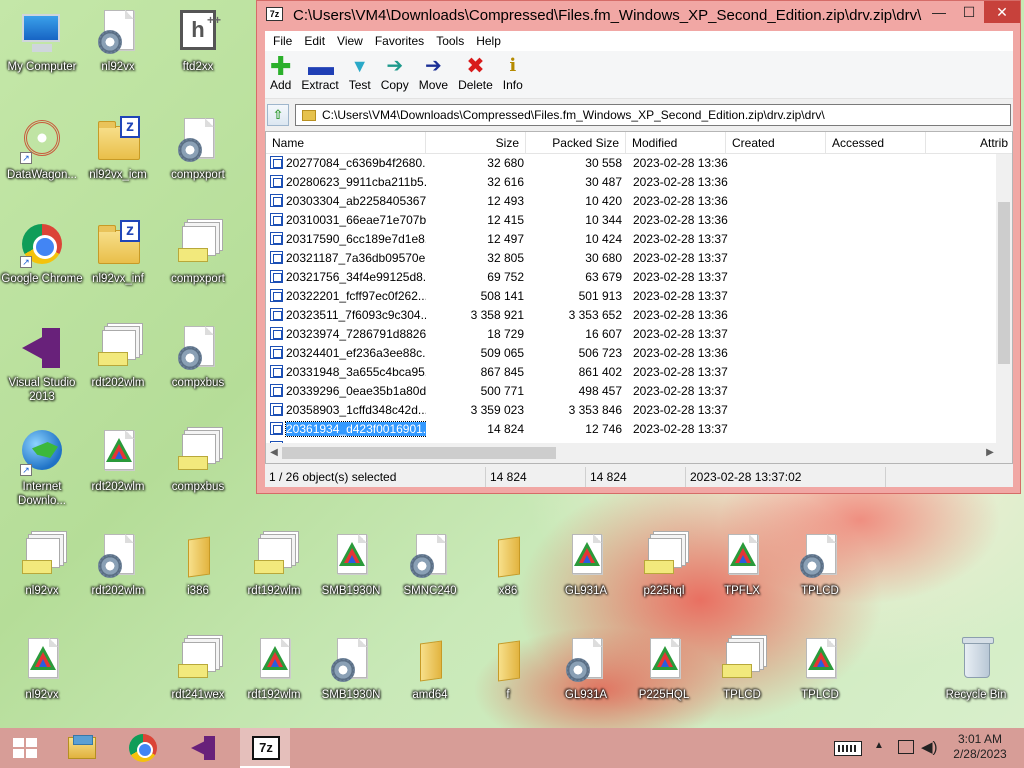  What do you see at coordinates (508, 678) in the screenshot?
I see `desktop-icon: f` at bounding box center [508, 678].